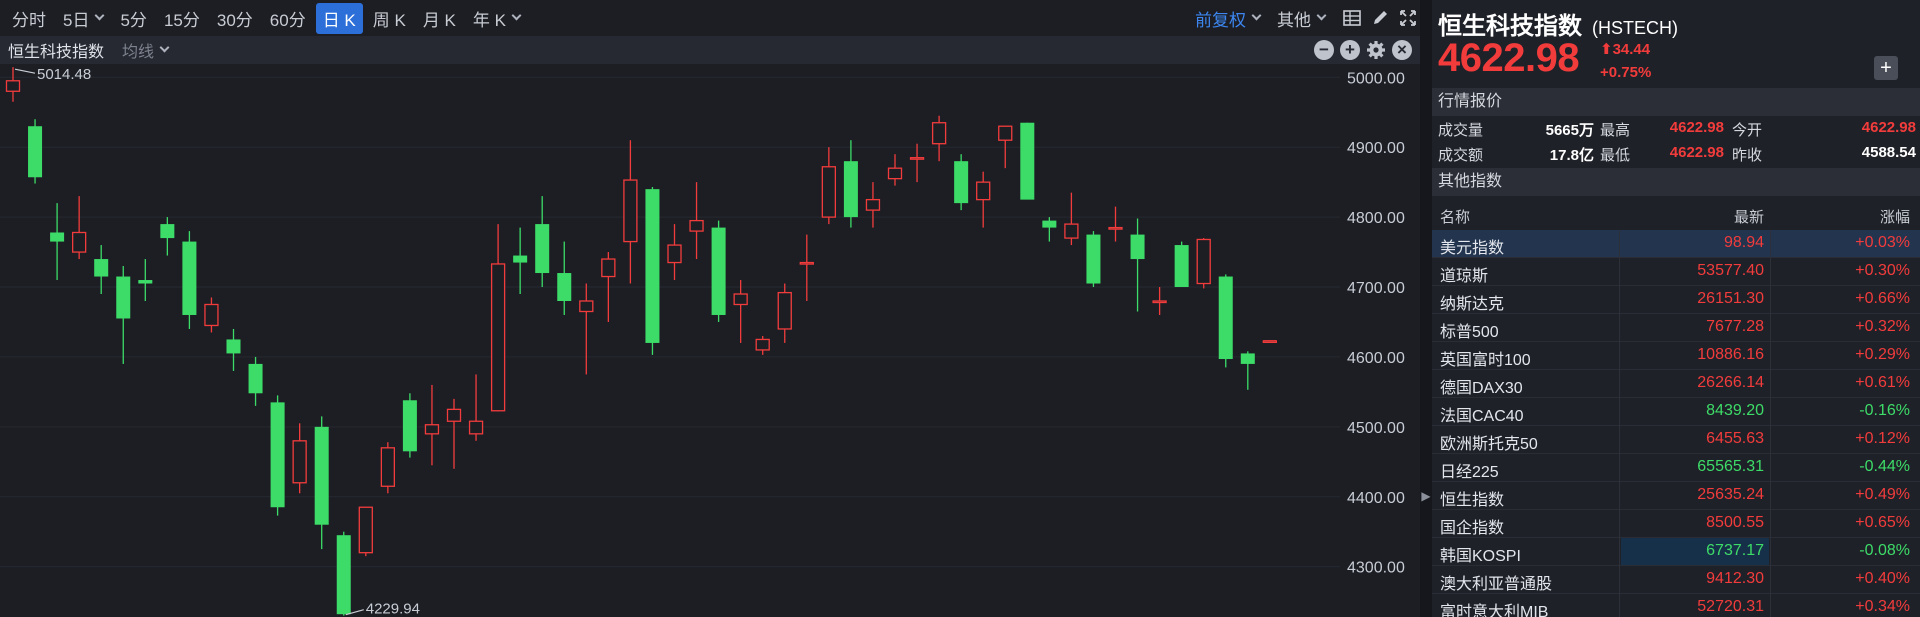 This screenshot has height=617, width=1920. Describe the element at coordinates (1676, 496) in the screenshot. I see `index-row: 恒生指数 25635.24 +0.49%` at that location.